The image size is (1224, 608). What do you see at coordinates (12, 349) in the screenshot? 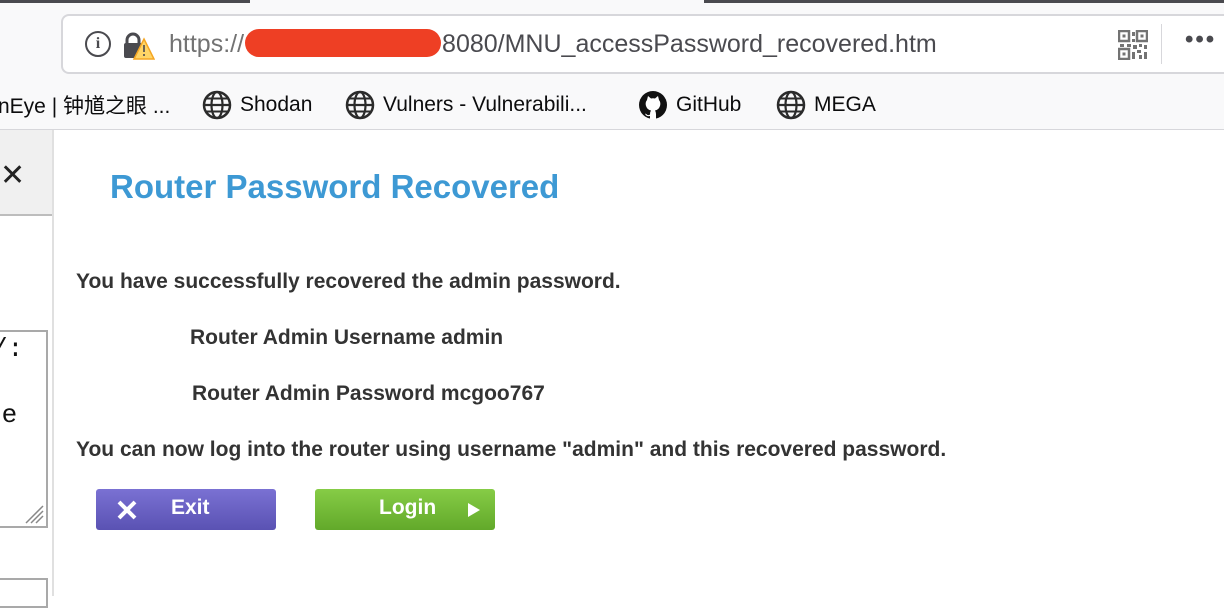
I see `textarea-line: /:` at bounding box center [12, 349].